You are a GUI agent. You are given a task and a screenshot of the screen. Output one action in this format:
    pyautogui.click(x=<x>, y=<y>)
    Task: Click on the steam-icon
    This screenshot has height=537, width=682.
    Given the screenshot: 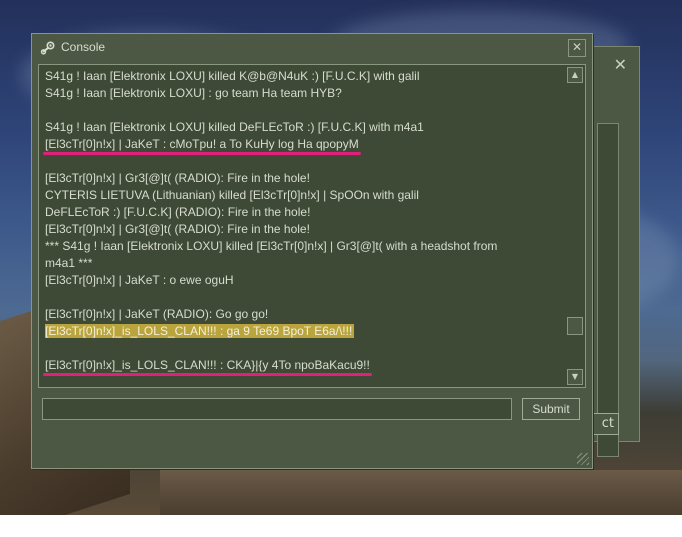 What is the action you would take?
    pyautogui.click(x=48, y=48)
    